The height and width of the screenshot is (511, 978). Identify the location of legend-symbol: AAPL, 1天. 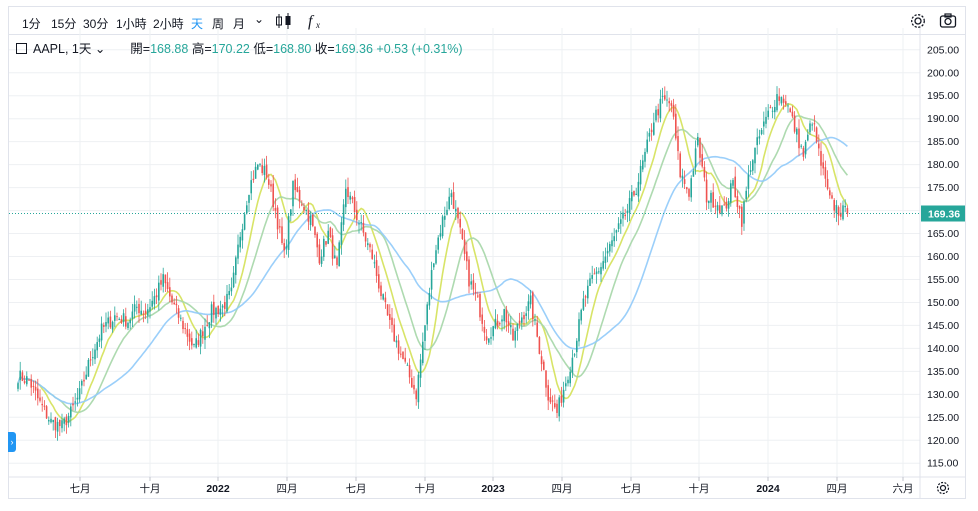
(62, 49).